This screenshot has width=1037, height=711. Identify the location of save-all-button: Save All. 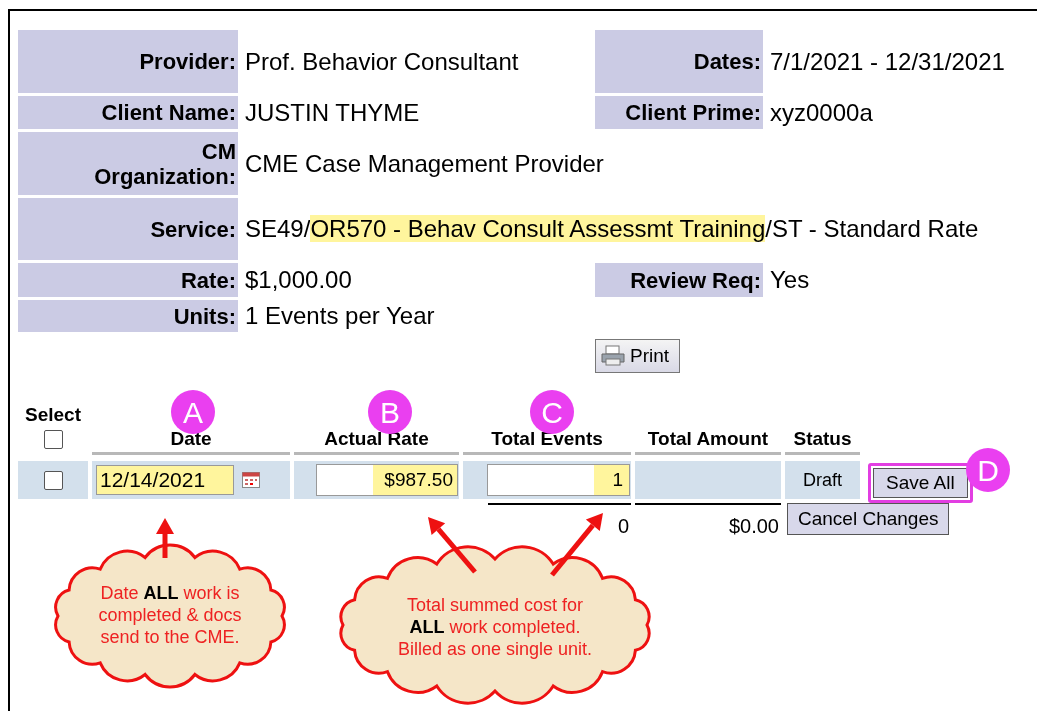
(920, 483).